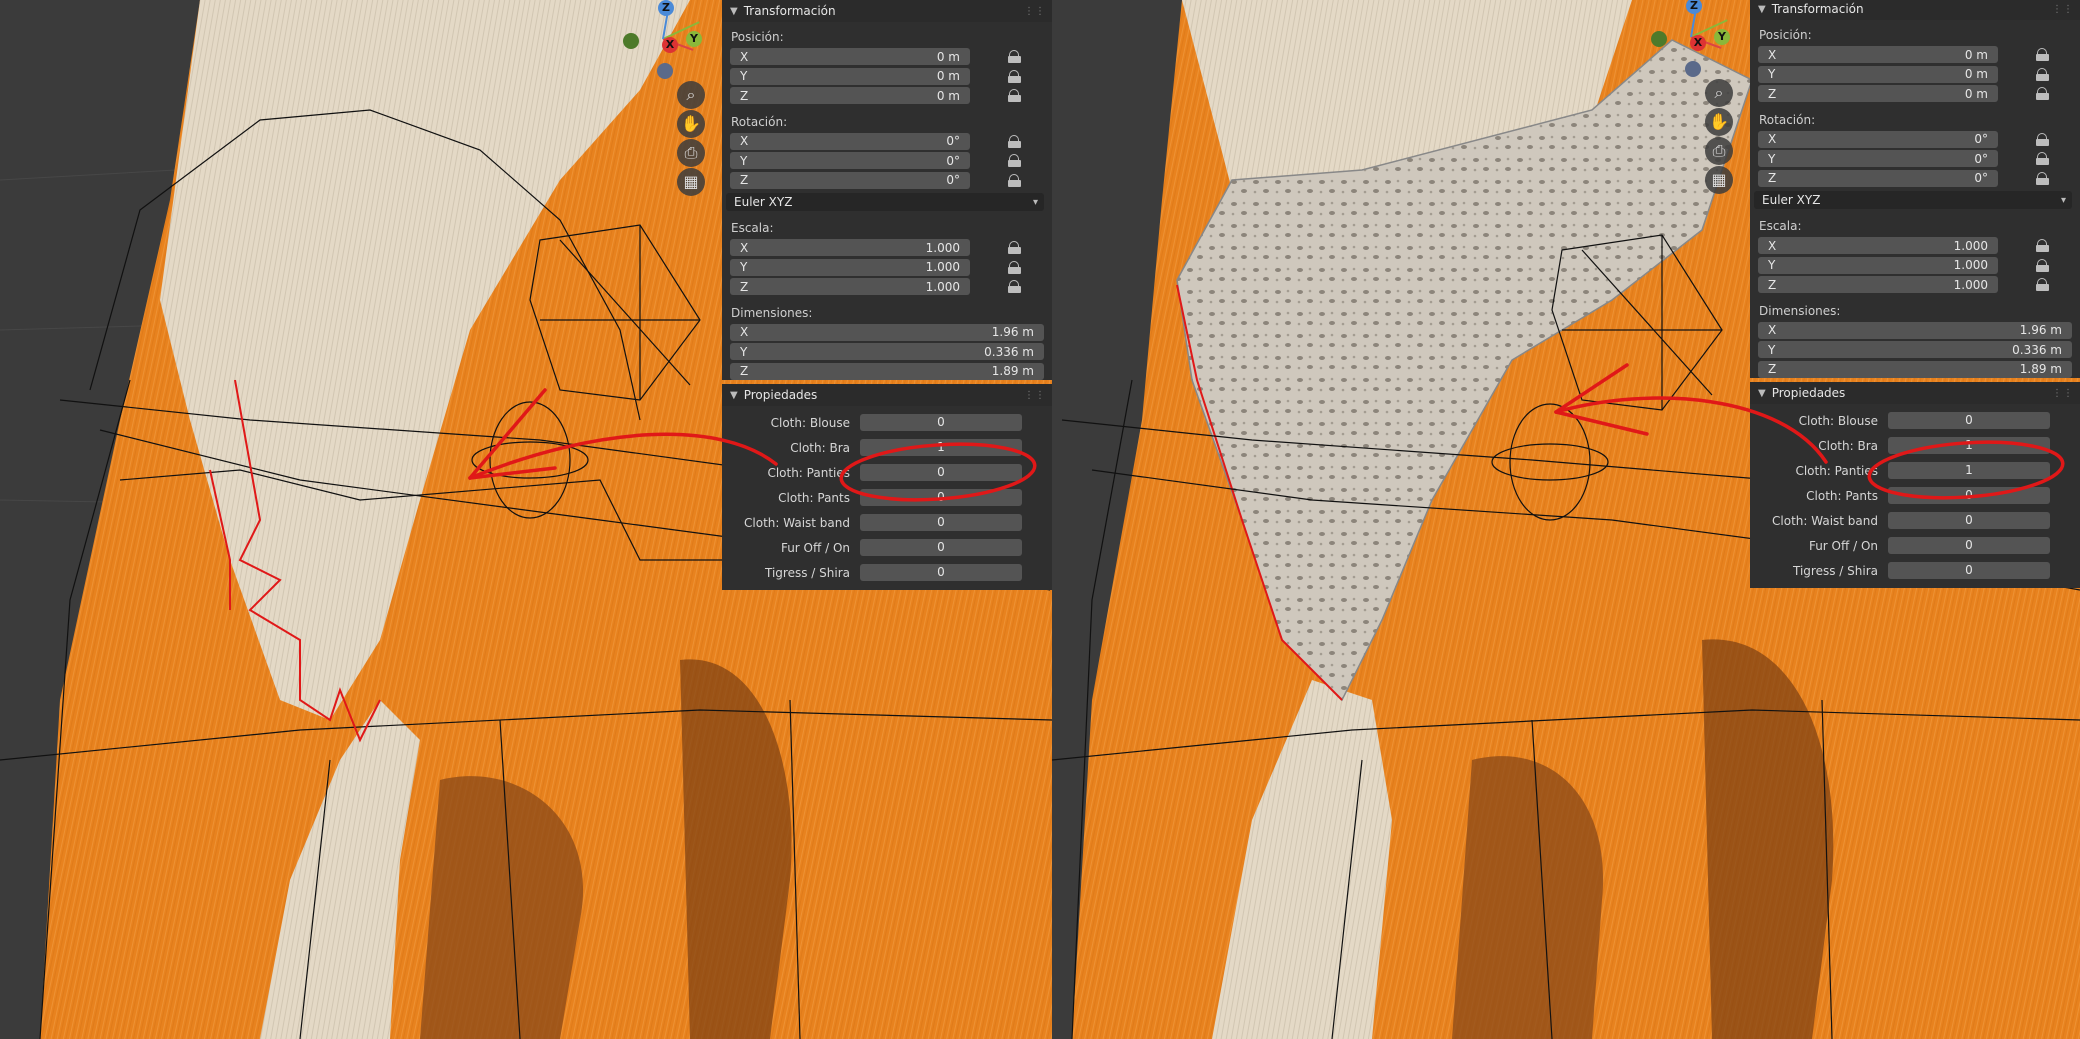 The image size is (2080, 1039). Describe the element at coordinates (2063, 200) in the screenshot. I see `chevron-down-icon: ▾` at that location.